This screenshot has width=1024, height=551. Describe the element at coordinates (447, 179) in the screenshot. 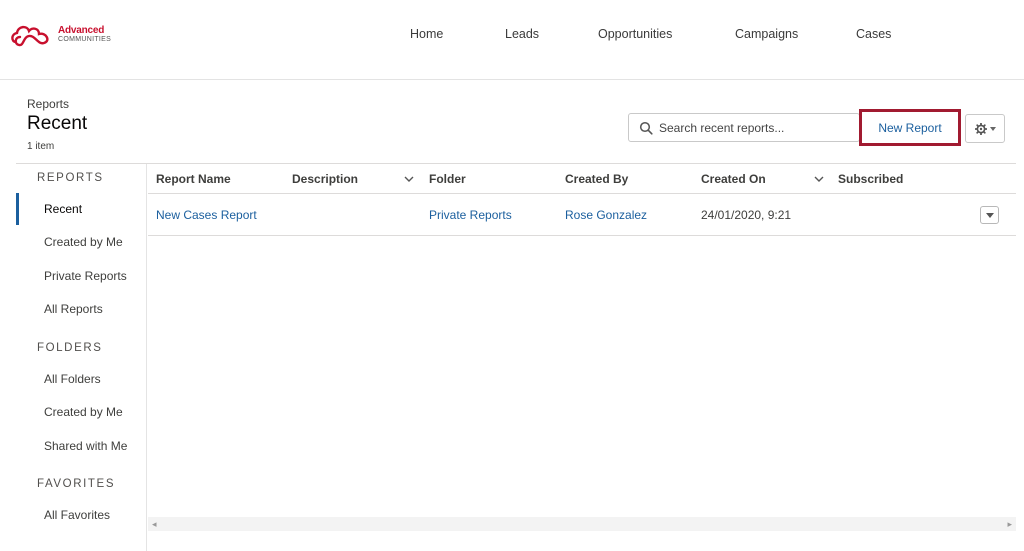

I see `column-folder: Folder` at that location.